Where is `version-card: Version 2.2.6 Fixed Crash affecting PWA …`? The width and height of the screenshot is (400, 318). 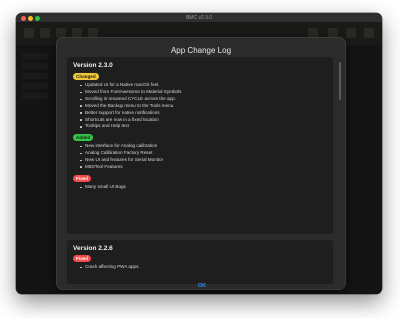
version-card: Version 2.2.6 Fixed Crash affecting PWA … is located at coordinates (200, 262).